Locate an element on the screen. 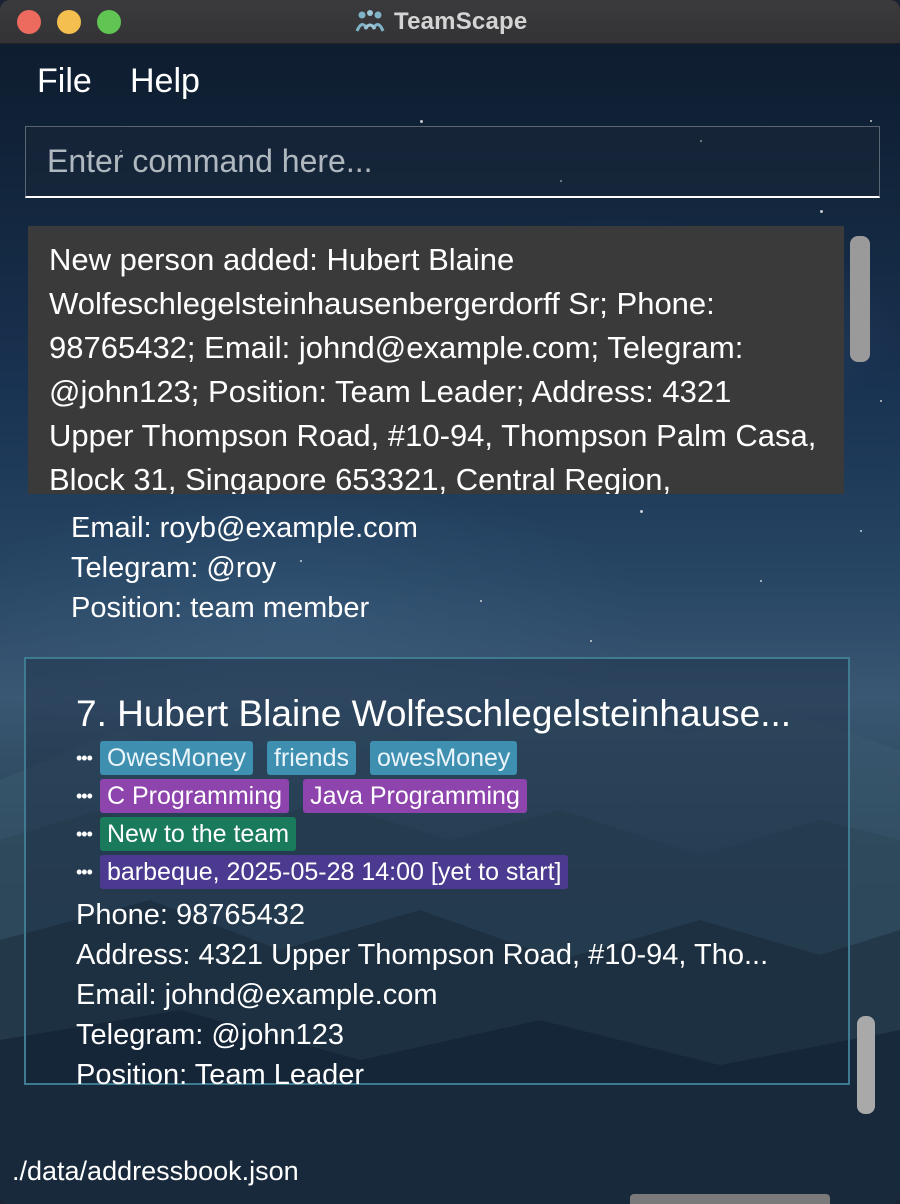 The height and width of the screenshot is (1204, 900). skills-row-icon: ••• is located at coordinates (84, 795).